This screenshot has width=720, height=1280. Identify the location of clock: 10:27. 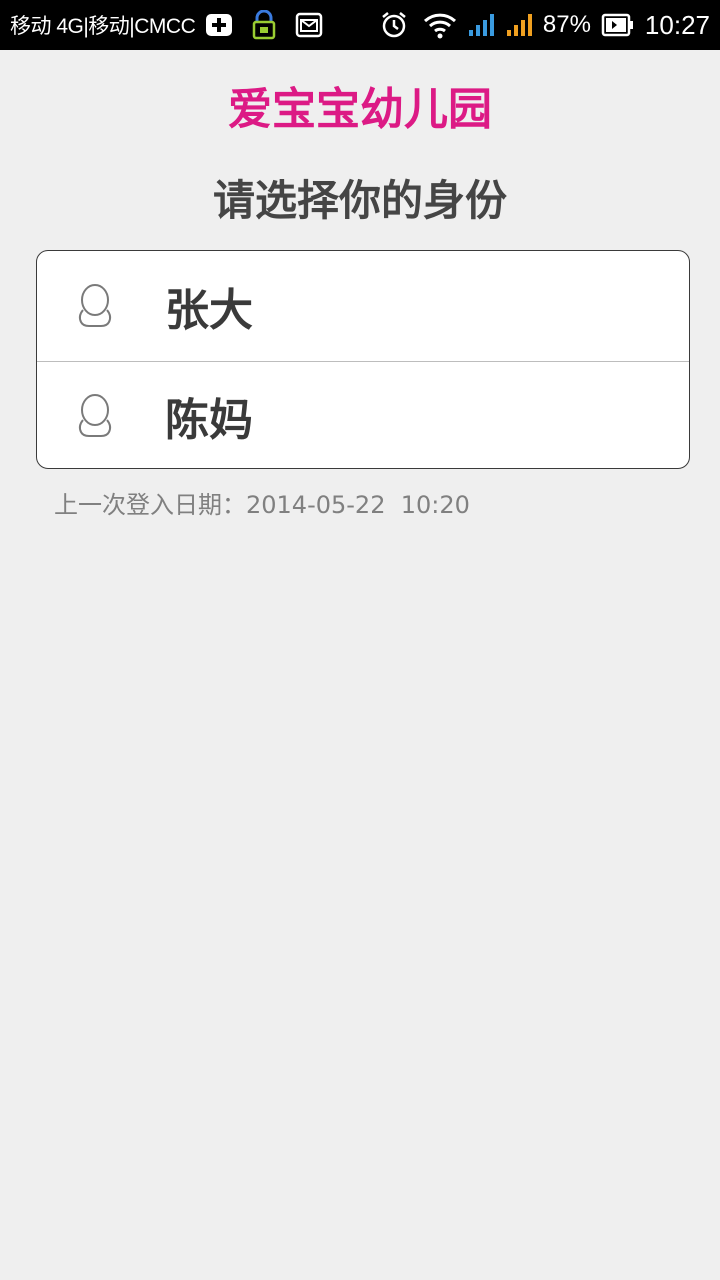
(677, 24).